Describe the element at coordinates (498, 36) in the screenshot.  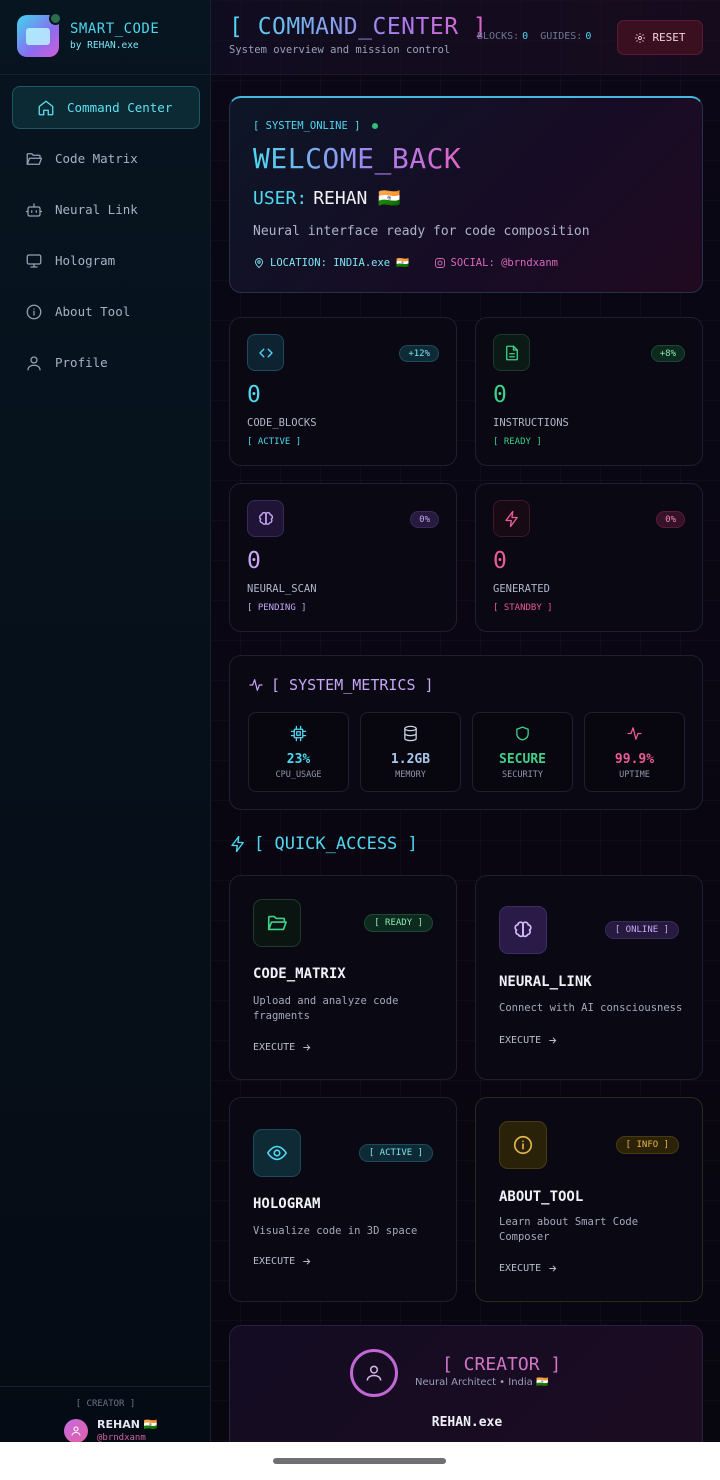
I see `blocks-label: BLOCKS:` at that location.